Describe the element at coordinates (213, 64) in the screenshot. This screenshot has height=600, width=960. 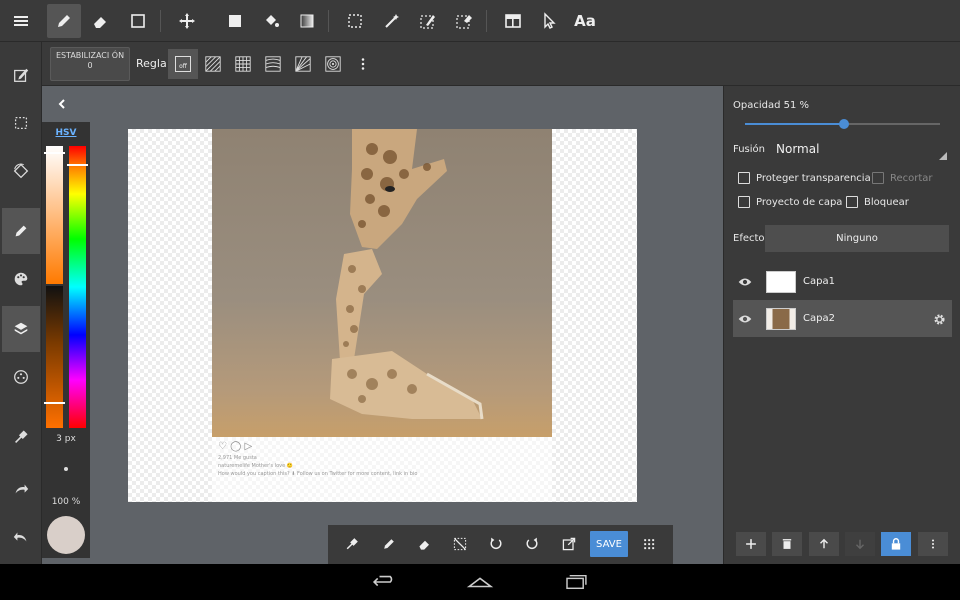
I see `ruler-parallel-icon` at that location.